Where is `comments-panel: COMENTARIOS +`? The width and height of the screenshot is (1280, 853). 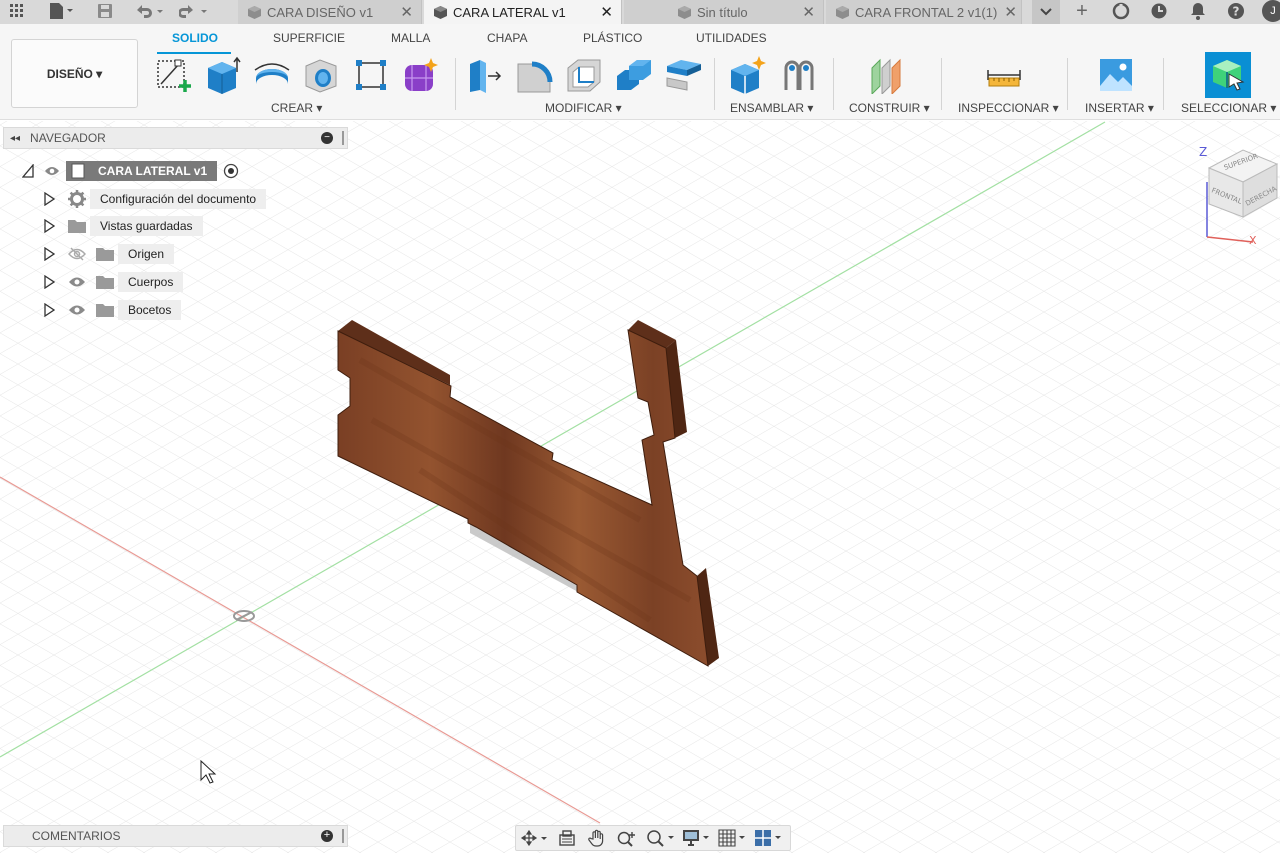 comments-panel: COMENTARIOS + is located at coordinates (175, 836).